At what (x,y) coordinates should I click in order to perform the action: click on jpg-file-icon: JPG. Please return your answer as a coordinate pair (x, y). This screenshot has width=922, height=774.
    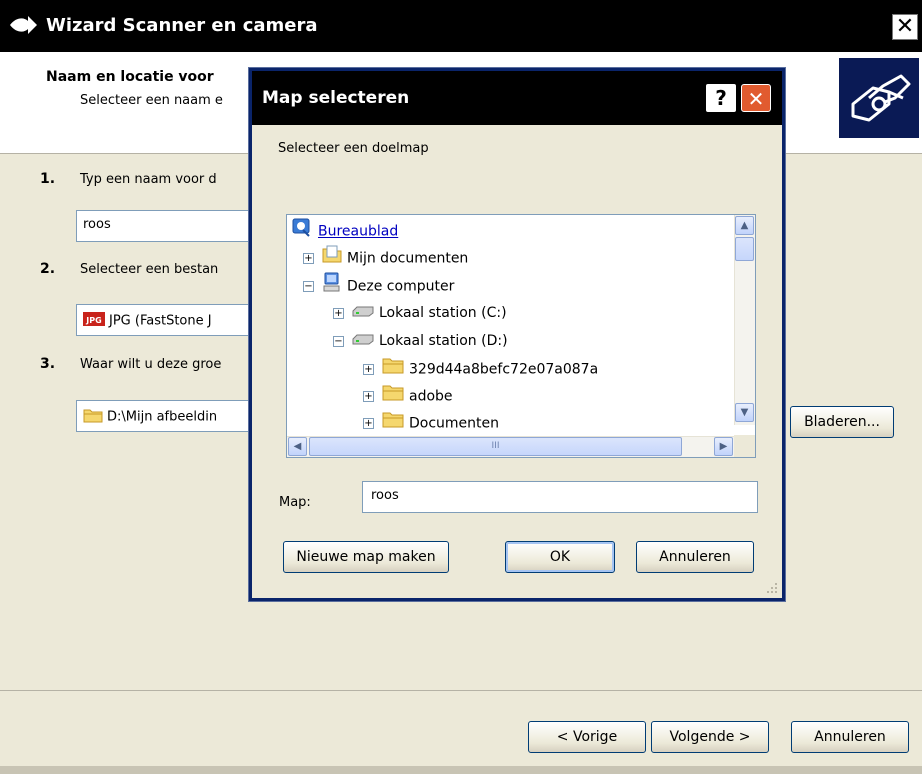
    Looking at the image, I should click on (94, 321).